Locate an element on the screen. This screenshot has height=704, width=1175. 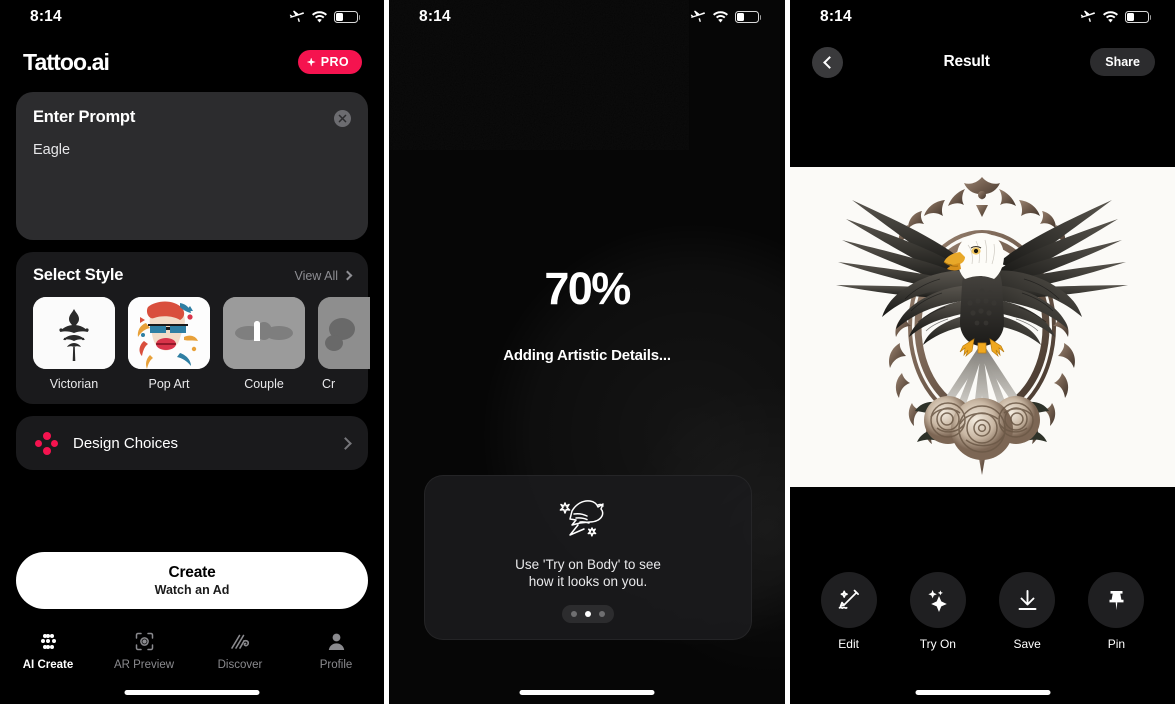
view-all-label: View All is located at coordinates (316, 275).